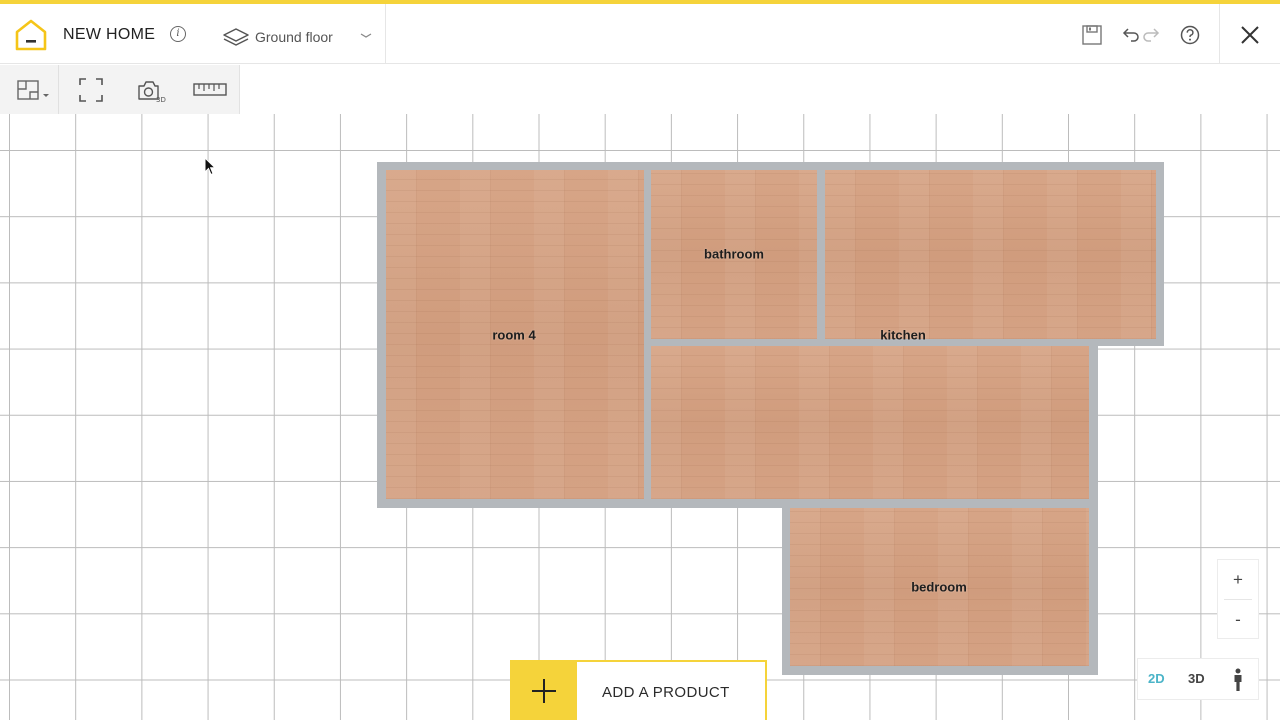 This screenshot has width=1280, height=720. Describe the element at coordinates (294, 37) in the screenshot. I see `floor-label: Ground floor` at that location.